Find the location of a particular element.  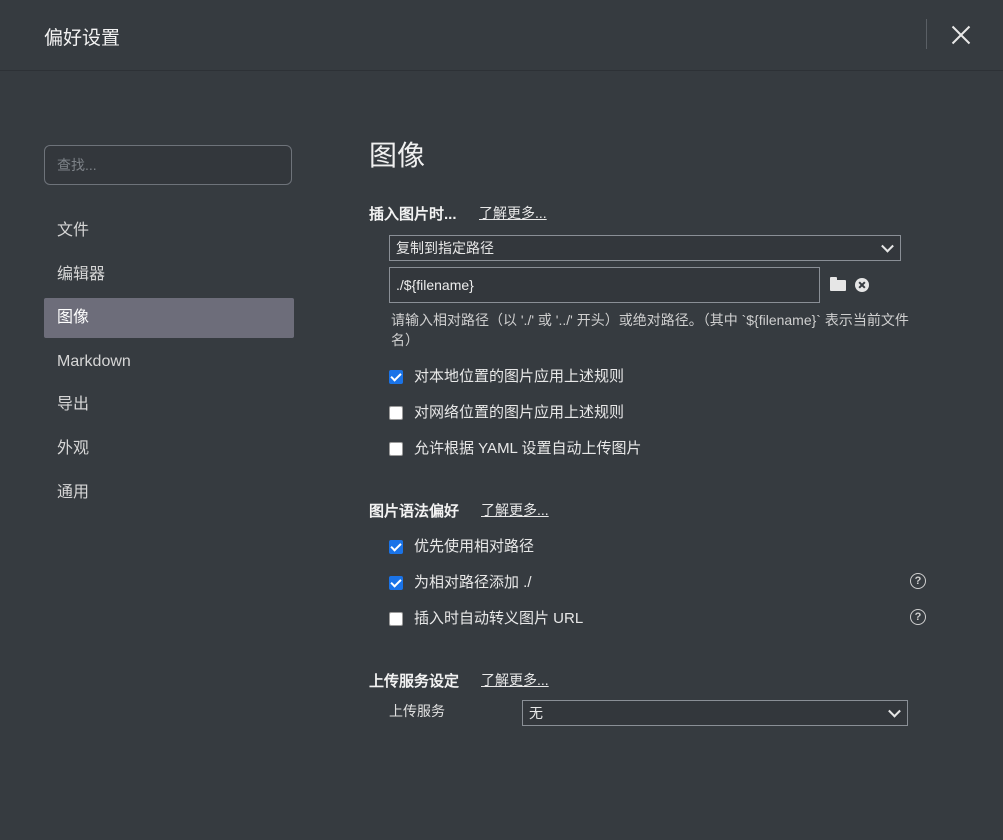

sidebar-item-markdown: Markdown is located at coordinates (169, 362).